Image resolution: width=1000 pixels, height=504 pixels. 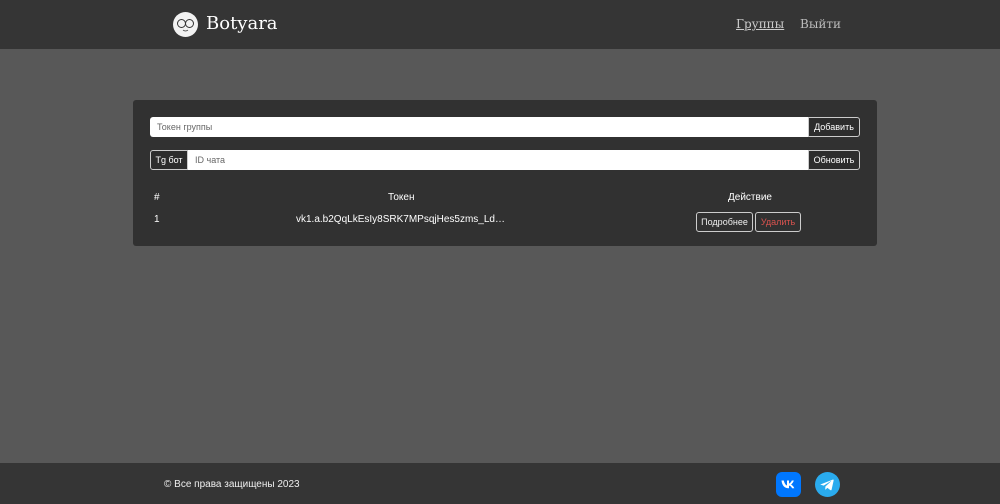 What do you see at coordinates (500, 24) in the screenshot?
I see `header: Botyara Группы Выйти` at bounding box center [500, 24].